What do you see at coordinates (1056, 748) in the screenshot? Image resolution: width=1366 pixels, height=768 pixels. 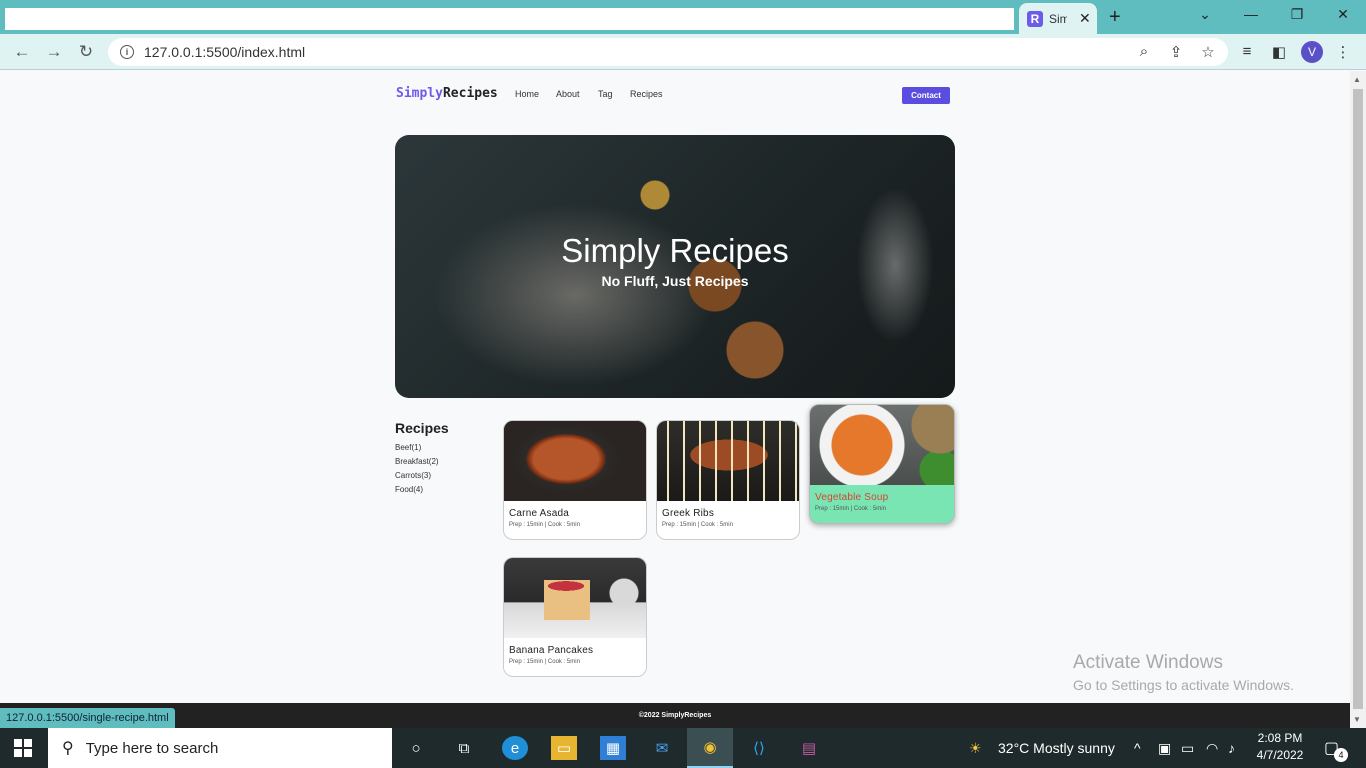 I see `weather-text: 32°C Mostly sunny` at bounding box center [1056, 748].